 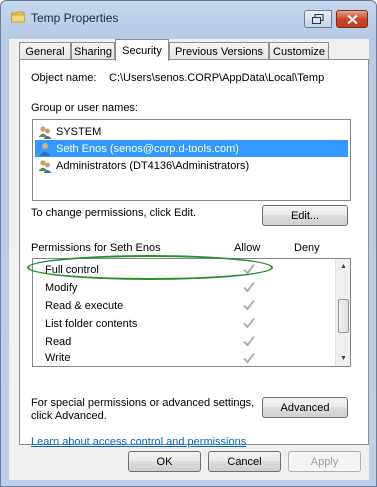 I want to click on list-item-seth-enos: Seth Enos (senos@corp.d-tools.com), so click(x=191, y=148).